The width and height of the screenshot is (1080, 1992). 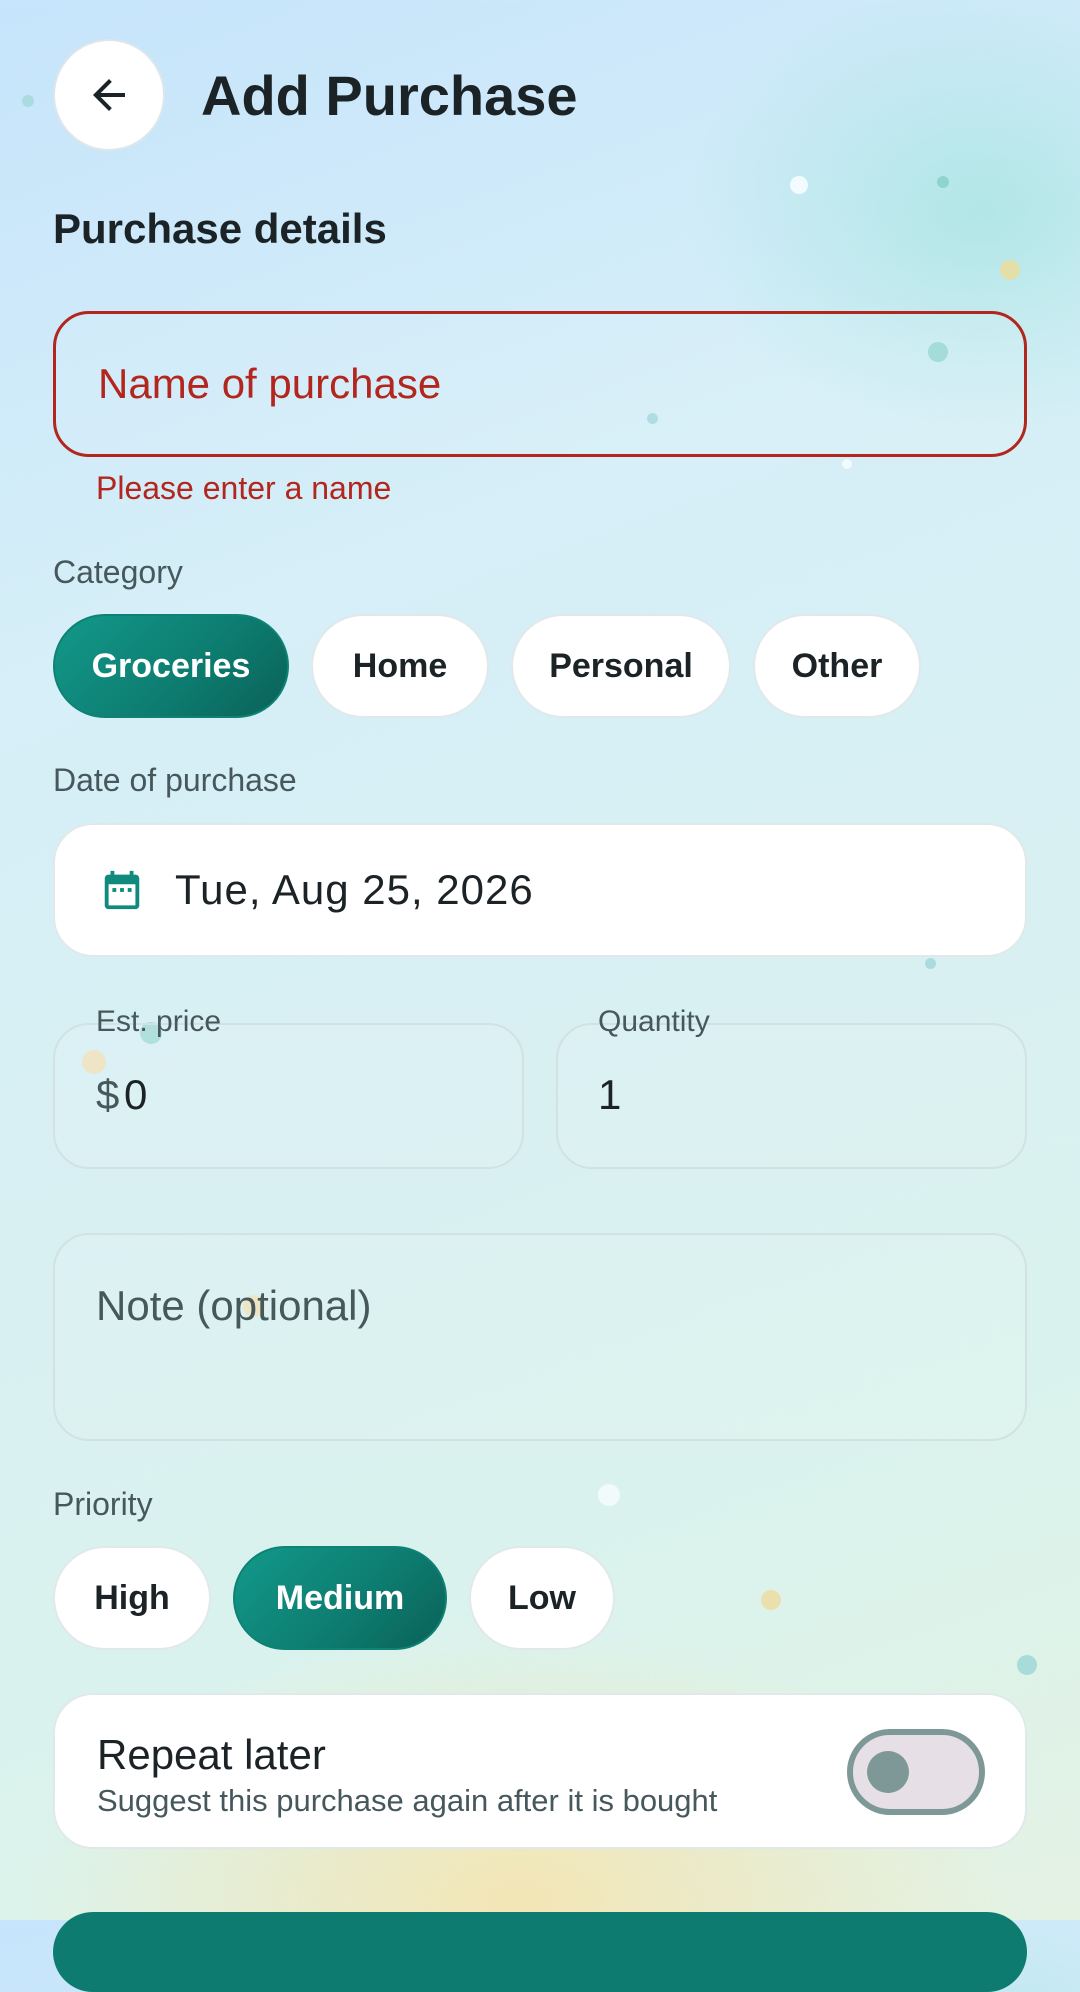 What do you see at coordinates (159, 1021) in the screenshot?
I see `price-label: Est. price` at bounding box center [159, 1021].